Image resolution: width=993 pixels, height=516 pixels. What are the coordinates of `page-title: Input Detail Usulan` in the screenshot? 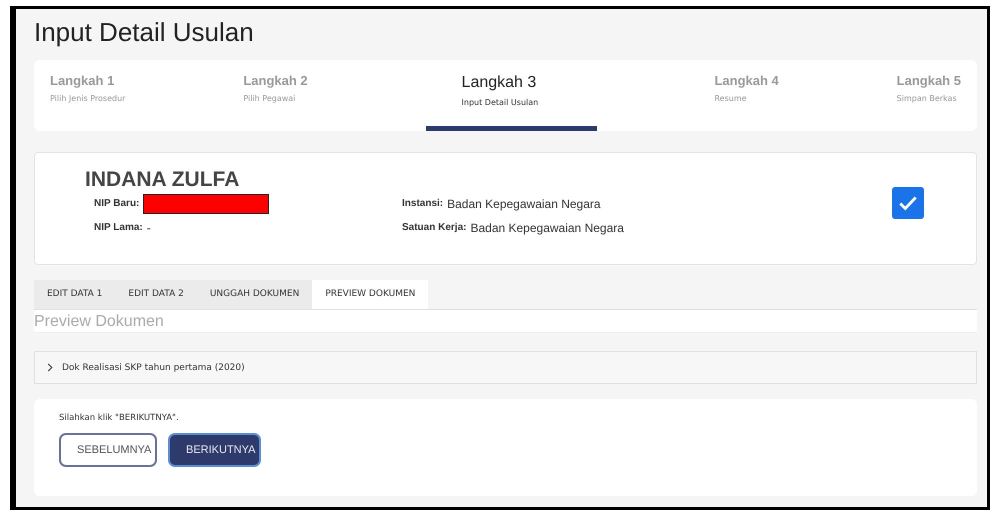 It's located at (144, 32).